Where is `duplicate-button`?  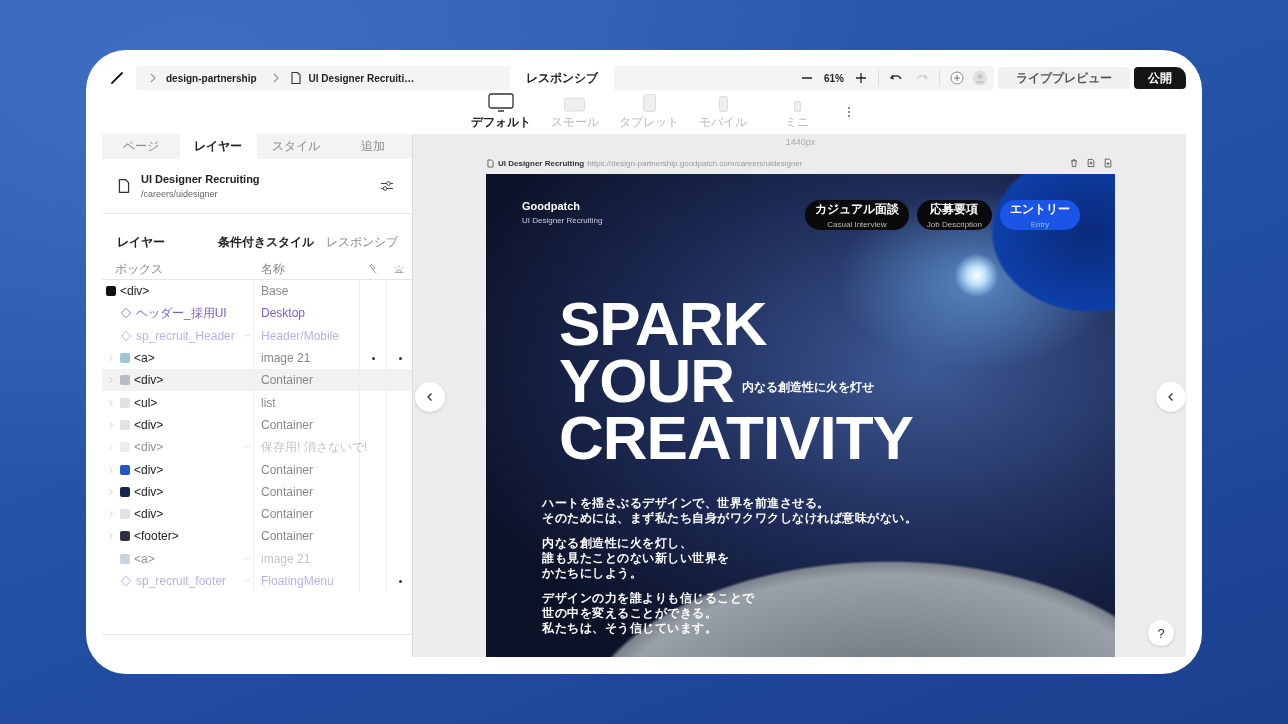
duplicate-button is located at coordinates (1091, 163).